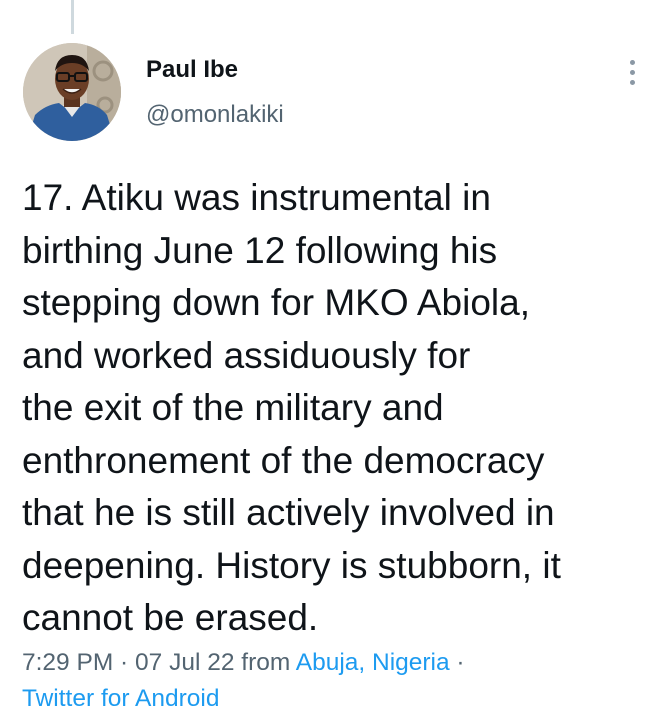 This screenshot has width=672, height=720. I want to click on tweet-text-line: and worked assiduously for, so click(246, 355).